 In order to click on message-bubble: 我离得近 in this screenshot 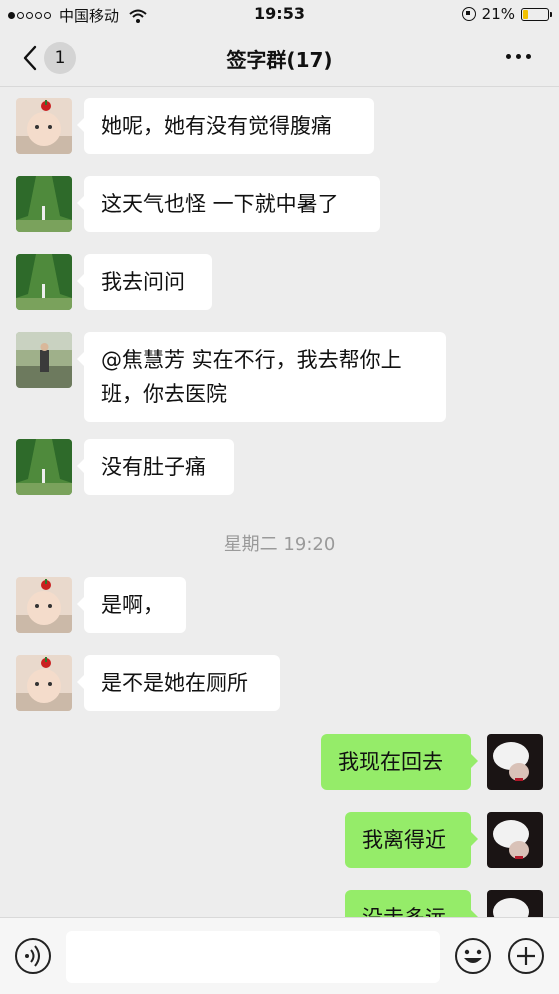, I will do `click(411, 840)`.